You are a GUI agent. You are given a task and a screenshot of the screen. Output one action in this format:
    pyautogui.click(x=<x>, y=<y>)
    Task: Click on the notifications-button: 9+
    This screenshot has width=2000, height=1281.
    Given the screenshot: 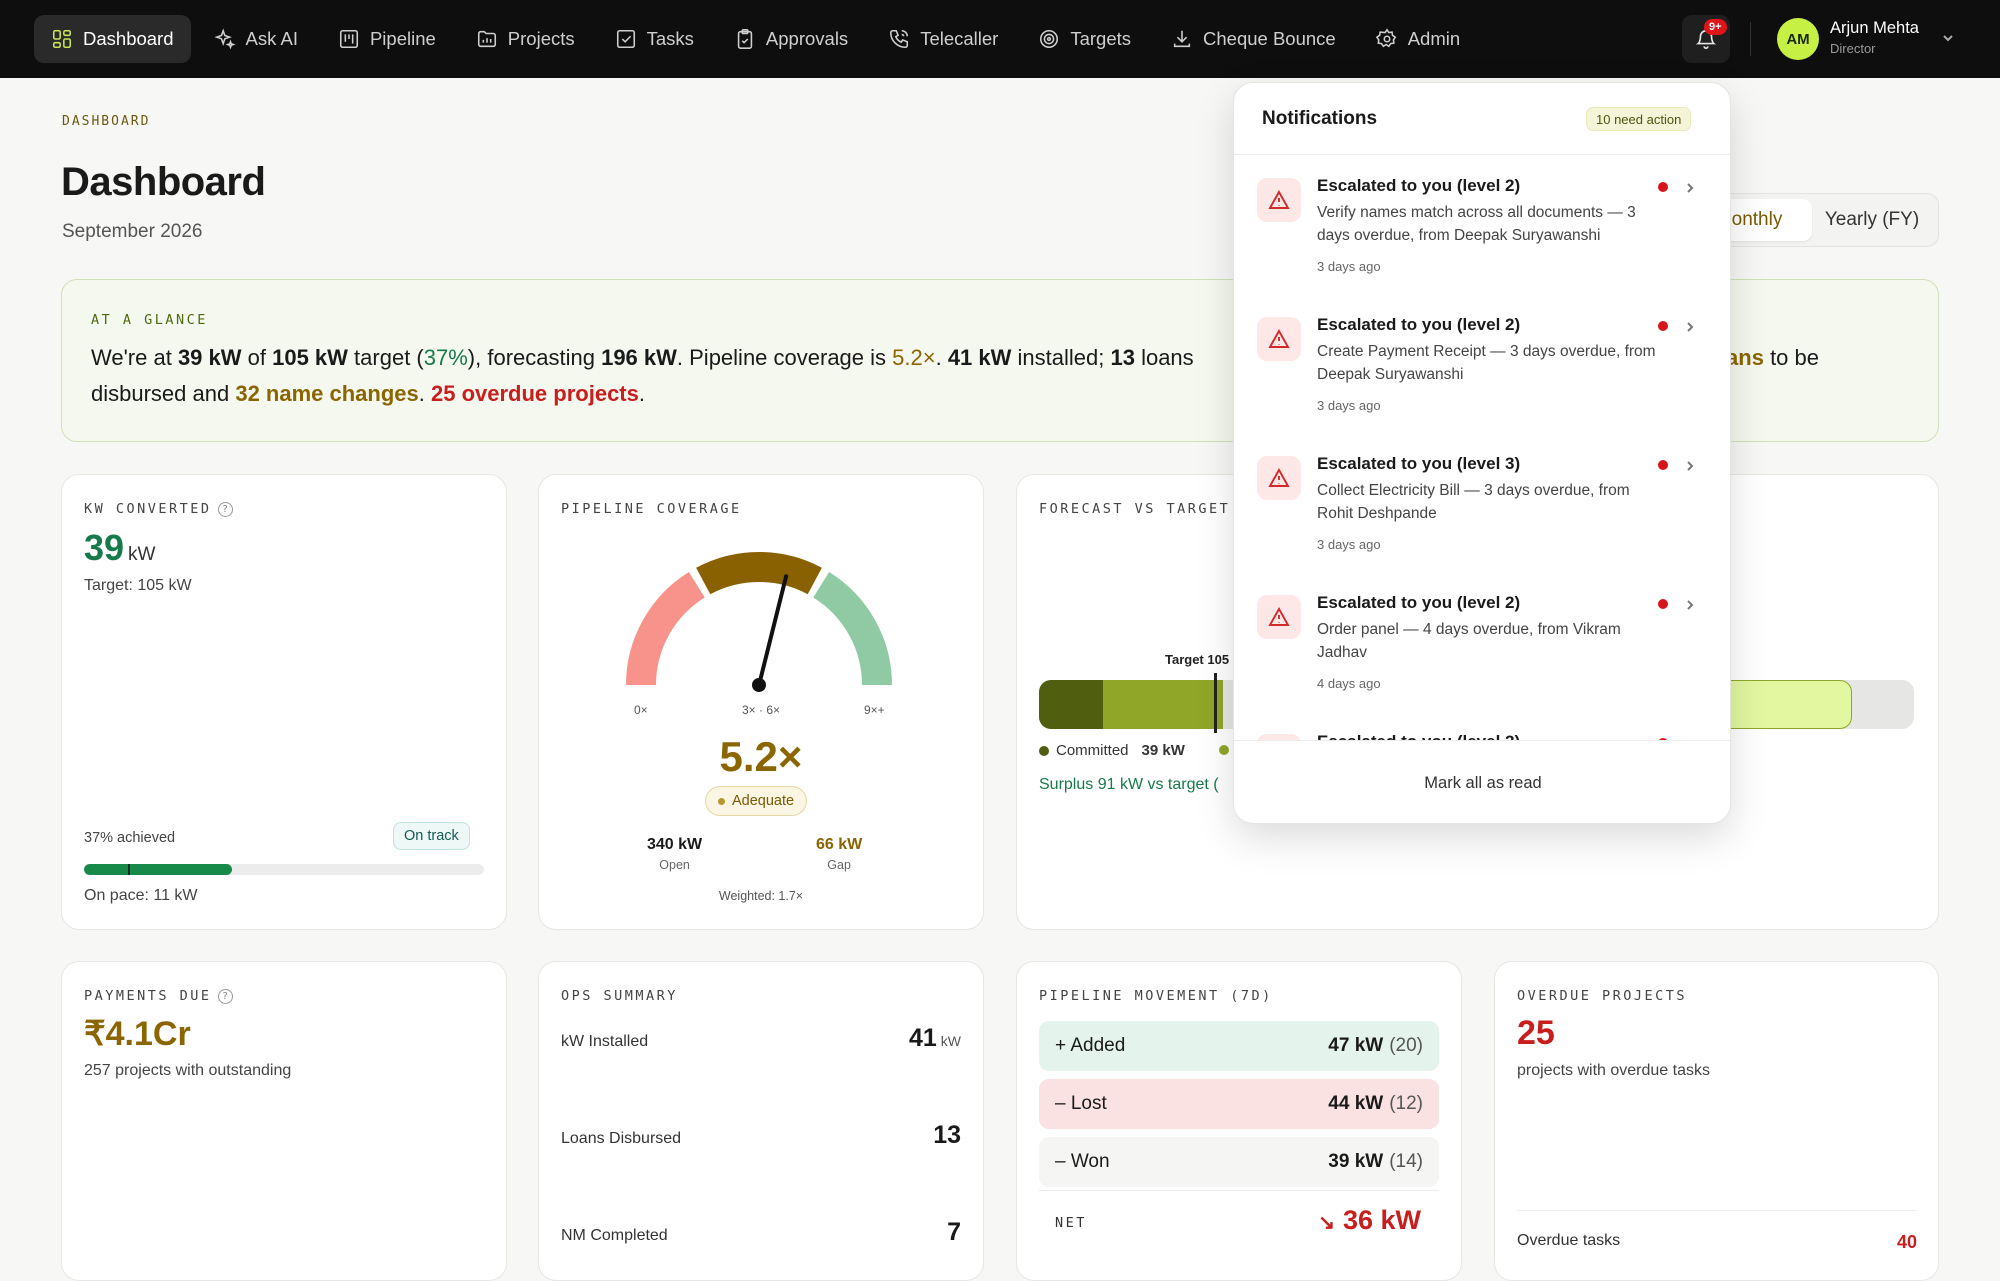 What is the action you would take?
    pyautogui.click(x=1706, y=39)
    